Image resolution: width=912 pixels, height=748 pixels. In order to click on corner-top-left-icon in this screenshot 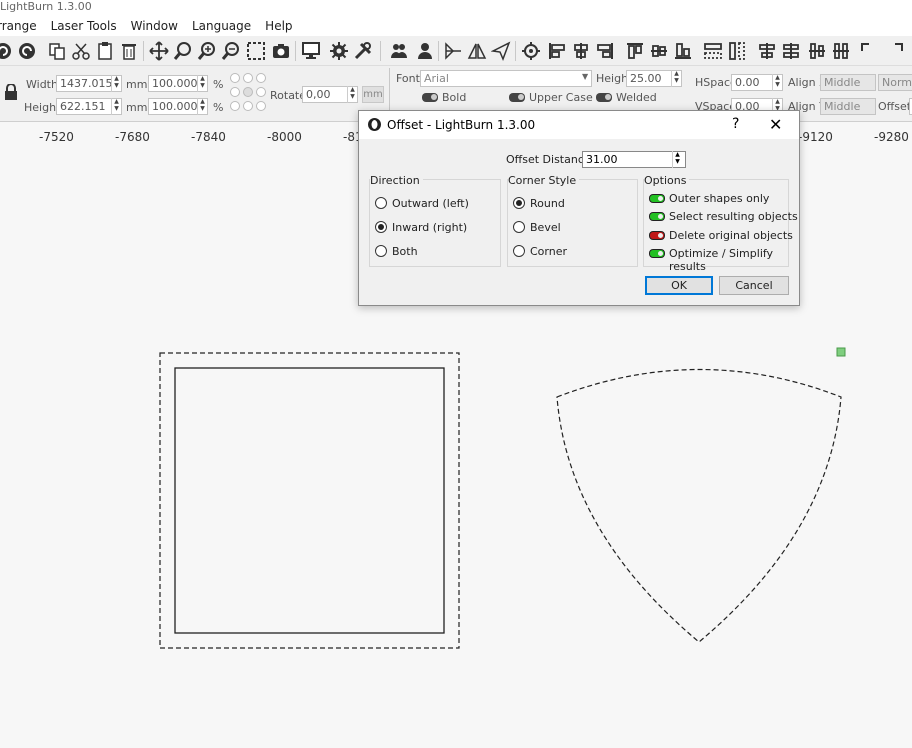, I will do `click(869, 51)`.